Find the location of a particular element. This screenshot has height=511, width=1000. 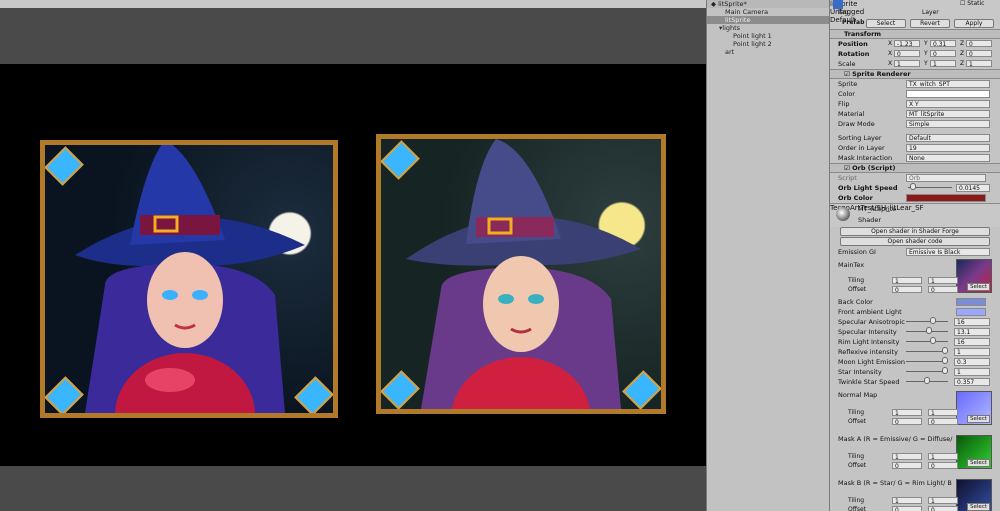

material-slider-row: Moon Light Emission 0.3 is located at coordinates (915, 362).